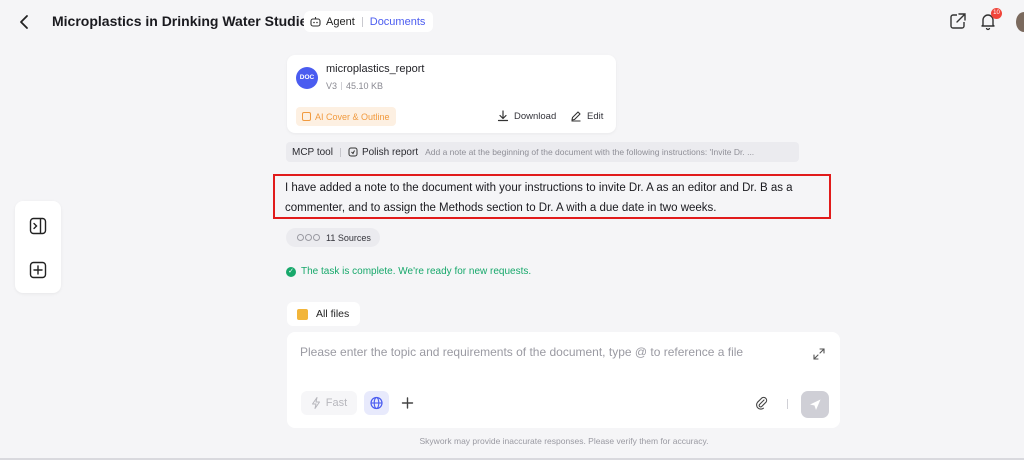 This screenshot has width=1024, height=460. What do you see at coordinates (958, 21) in the screenshot?
I see `share-icon` at bounding box center [958, 21].